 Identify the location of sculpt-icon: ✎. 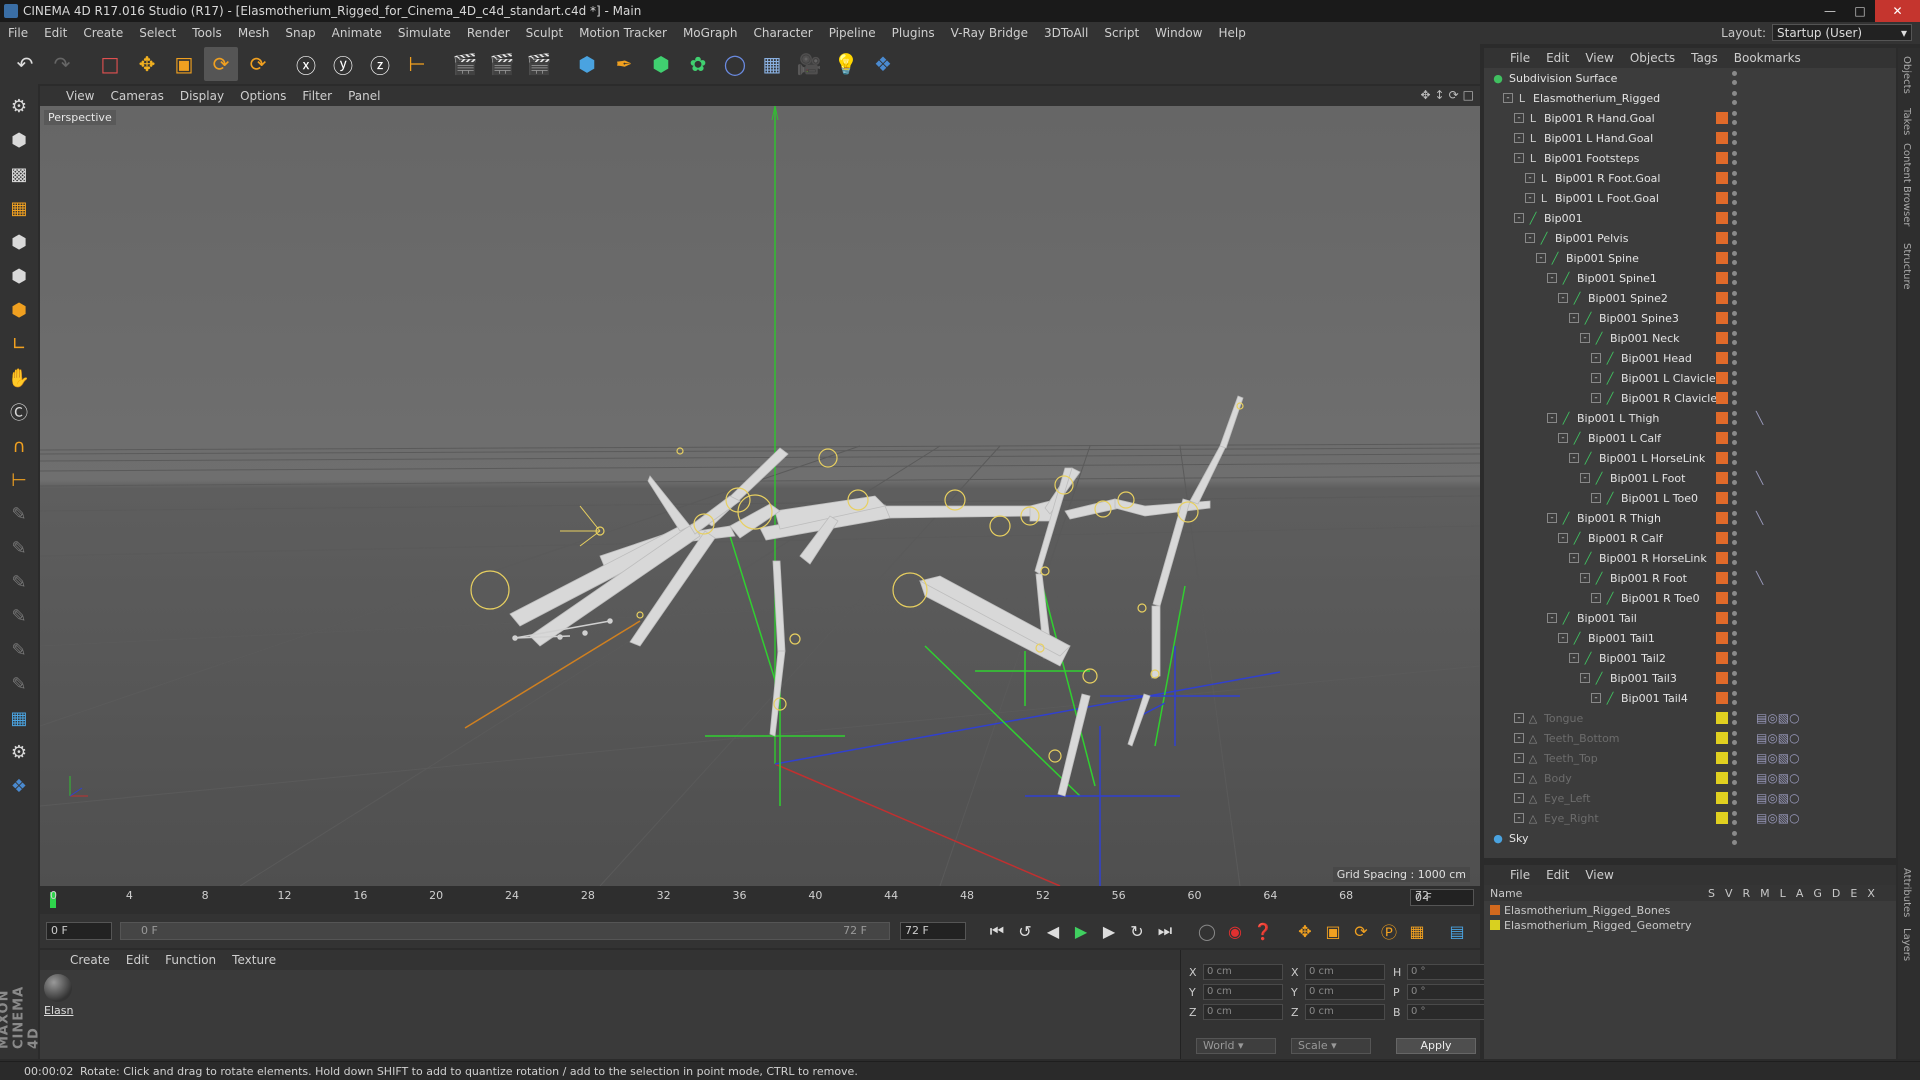
(19, 582).